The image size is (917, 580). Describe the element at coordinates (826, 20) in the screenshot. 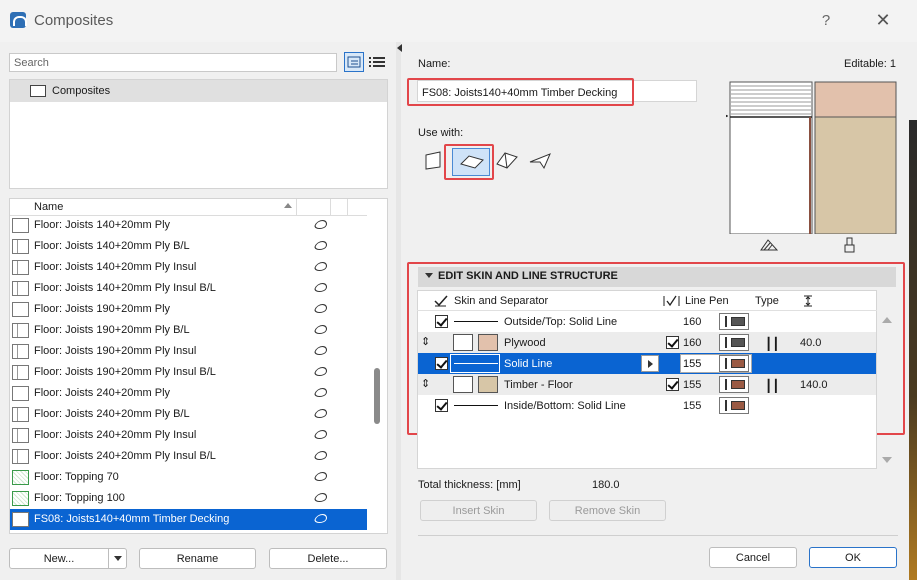

I see `help-button: ?` at that location.